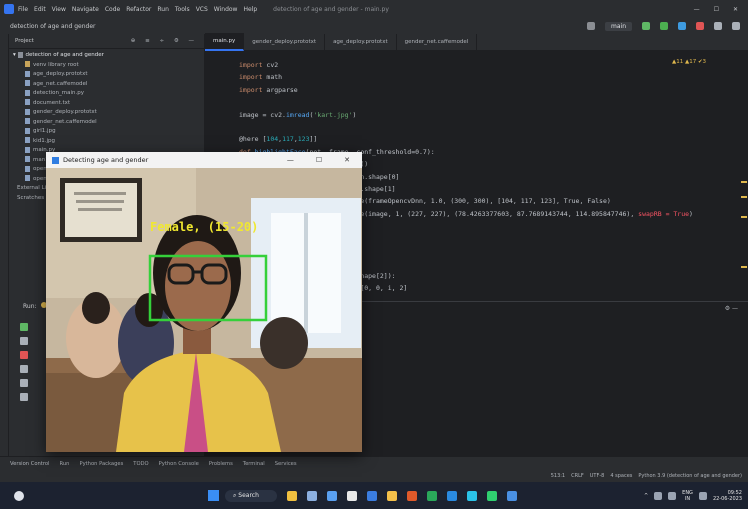 This screenshot has width=748, height=509. I want to click on menu-item-tools: Tools, so click(182, 9).